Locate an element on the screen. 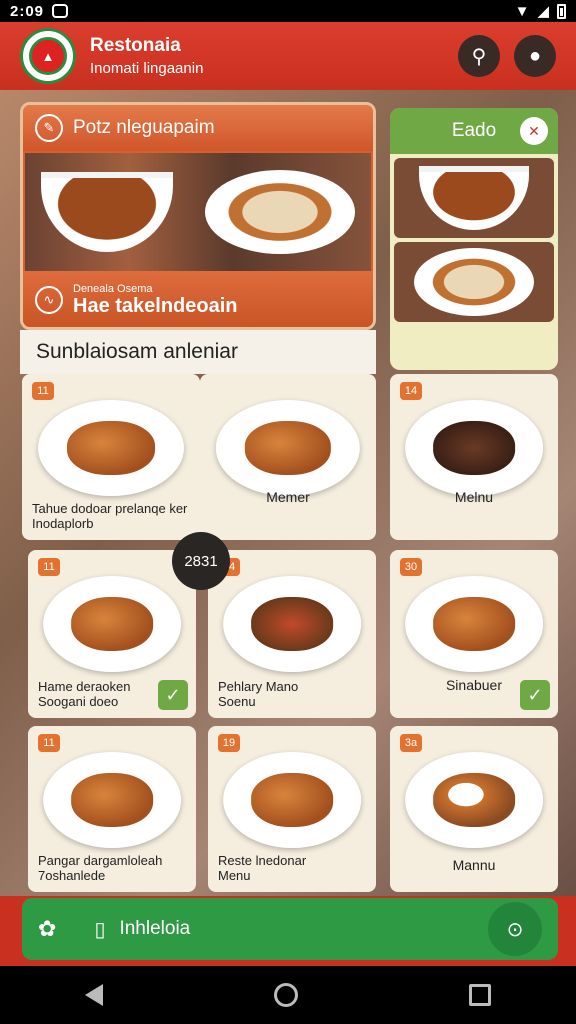  logo-emblem-icon: ▲ is located at coordinates (48, 56).